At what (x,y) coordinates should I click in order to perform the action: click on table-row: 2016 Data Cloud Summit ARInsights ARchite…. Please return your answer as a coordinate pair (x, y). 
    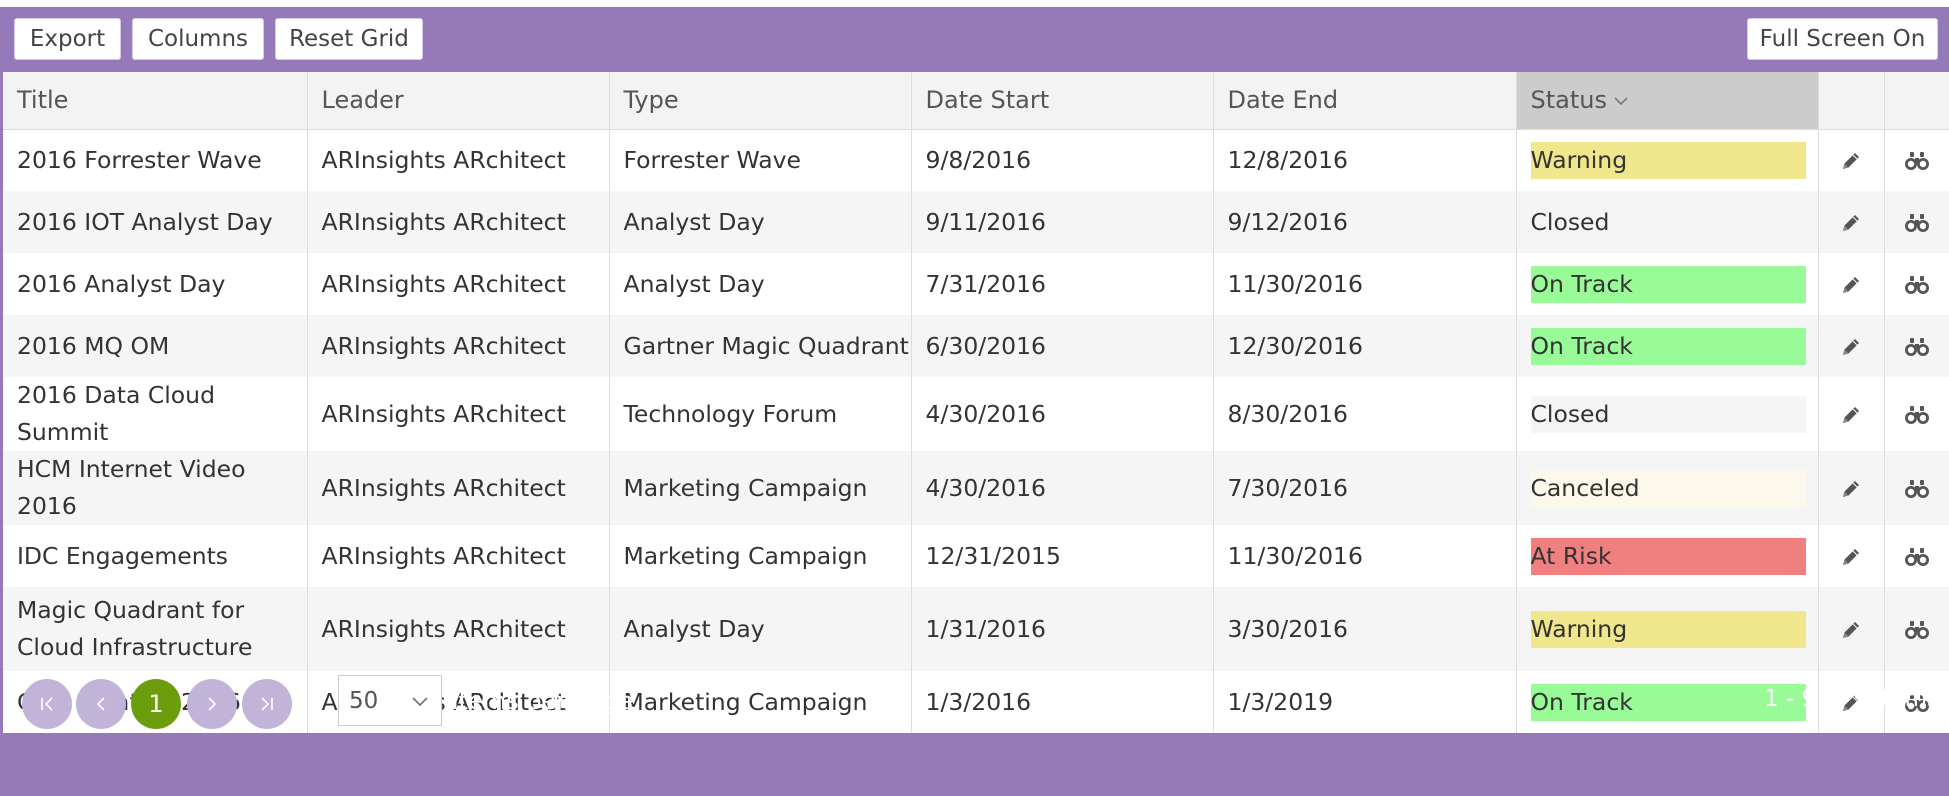
    Looking at the image, I should click on (976, 414).